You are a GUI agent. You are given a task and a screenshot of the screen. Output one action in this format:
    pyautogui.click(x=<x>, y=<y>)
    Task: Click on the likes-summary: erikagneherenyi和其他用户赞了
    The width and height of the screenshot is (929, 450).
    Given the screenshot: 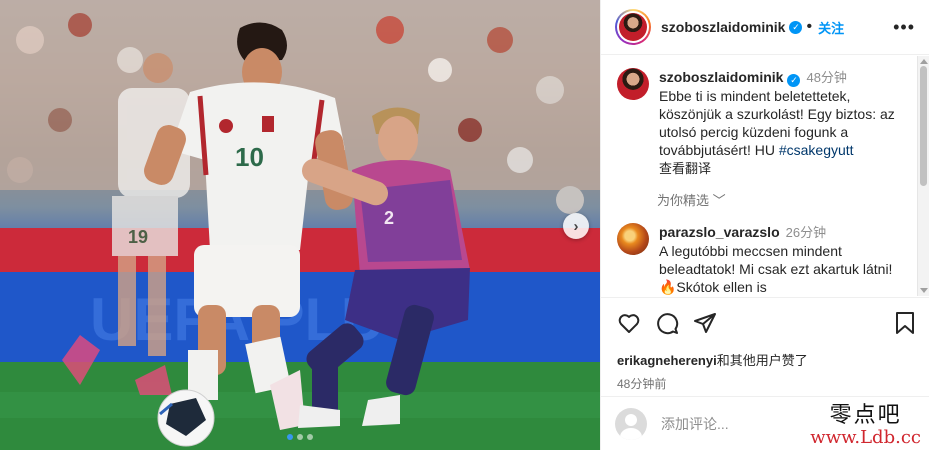 What is the action you would take?
    pyautogui.click(x=766, y=359)
    